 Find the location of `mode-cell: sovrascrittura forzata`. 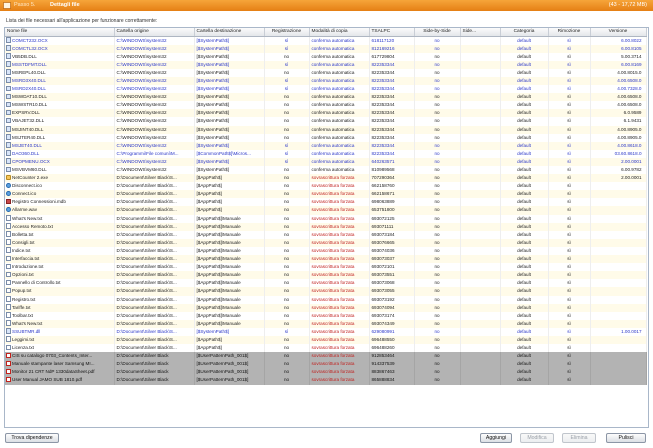

mode-cell: sovrascrittura forzata is located at coordinates (339, 242).